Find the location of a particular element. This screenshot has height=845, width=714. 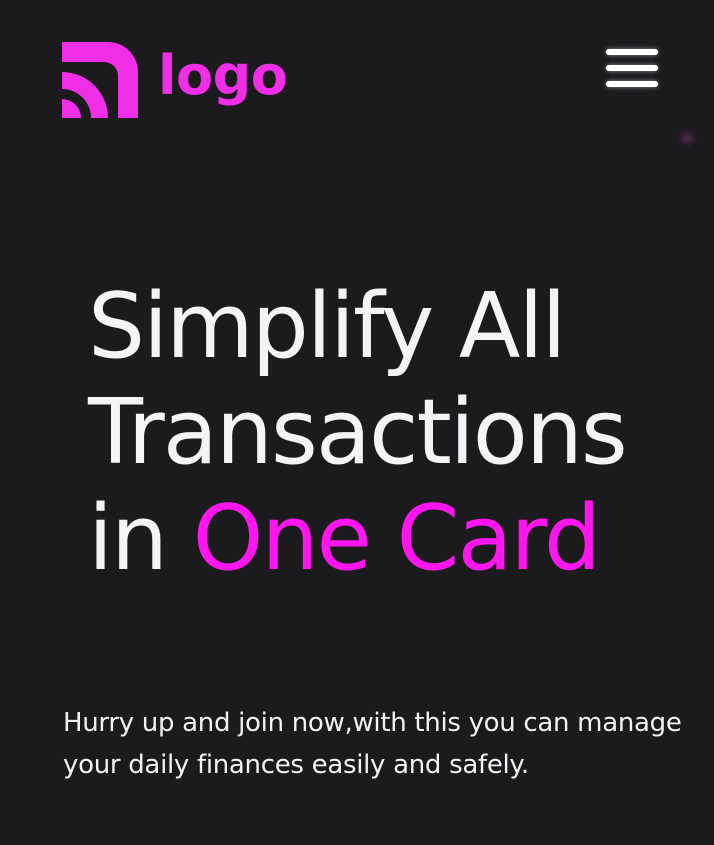

logo-link: logo is located at coordinates (175, 80).